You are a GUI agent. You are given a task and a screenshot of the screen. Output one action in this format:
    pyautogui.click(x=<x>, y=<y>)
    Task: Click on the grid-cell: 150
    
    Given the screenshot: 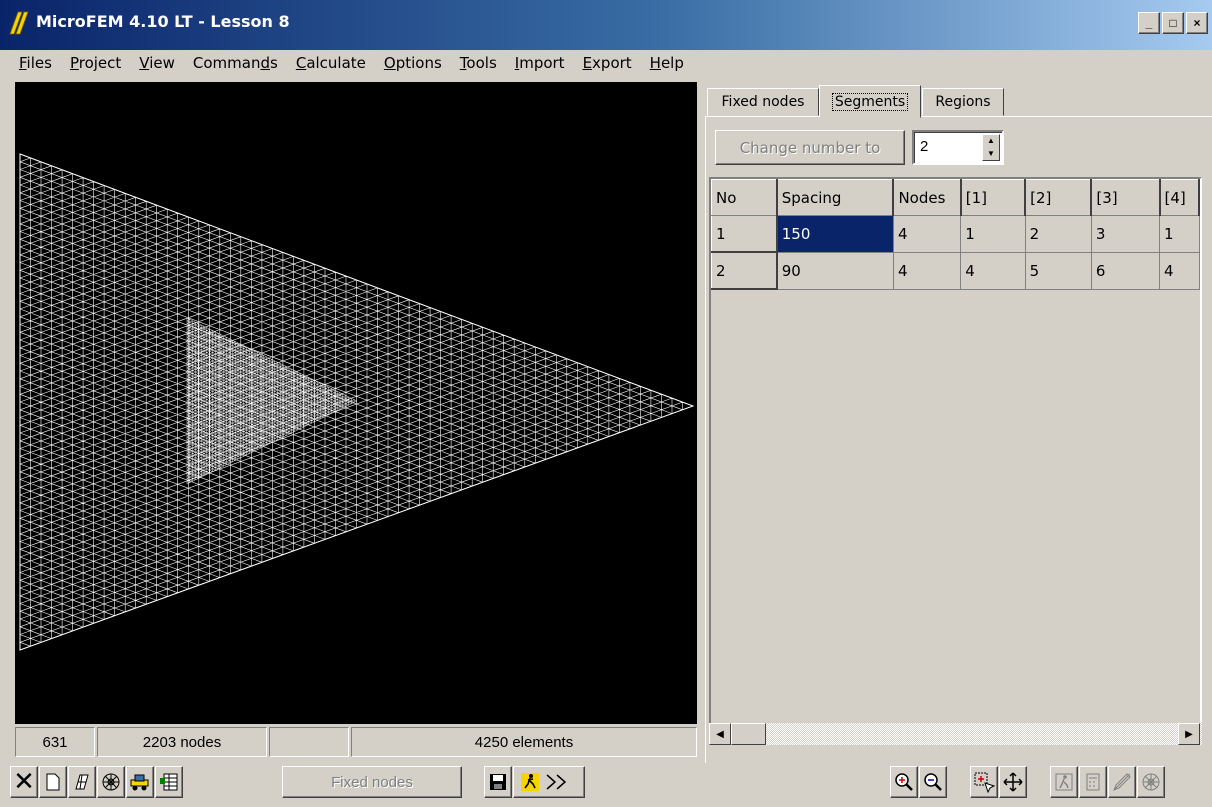 What is the action you would take?
    pyautogui.click(x=835, y=234)
    